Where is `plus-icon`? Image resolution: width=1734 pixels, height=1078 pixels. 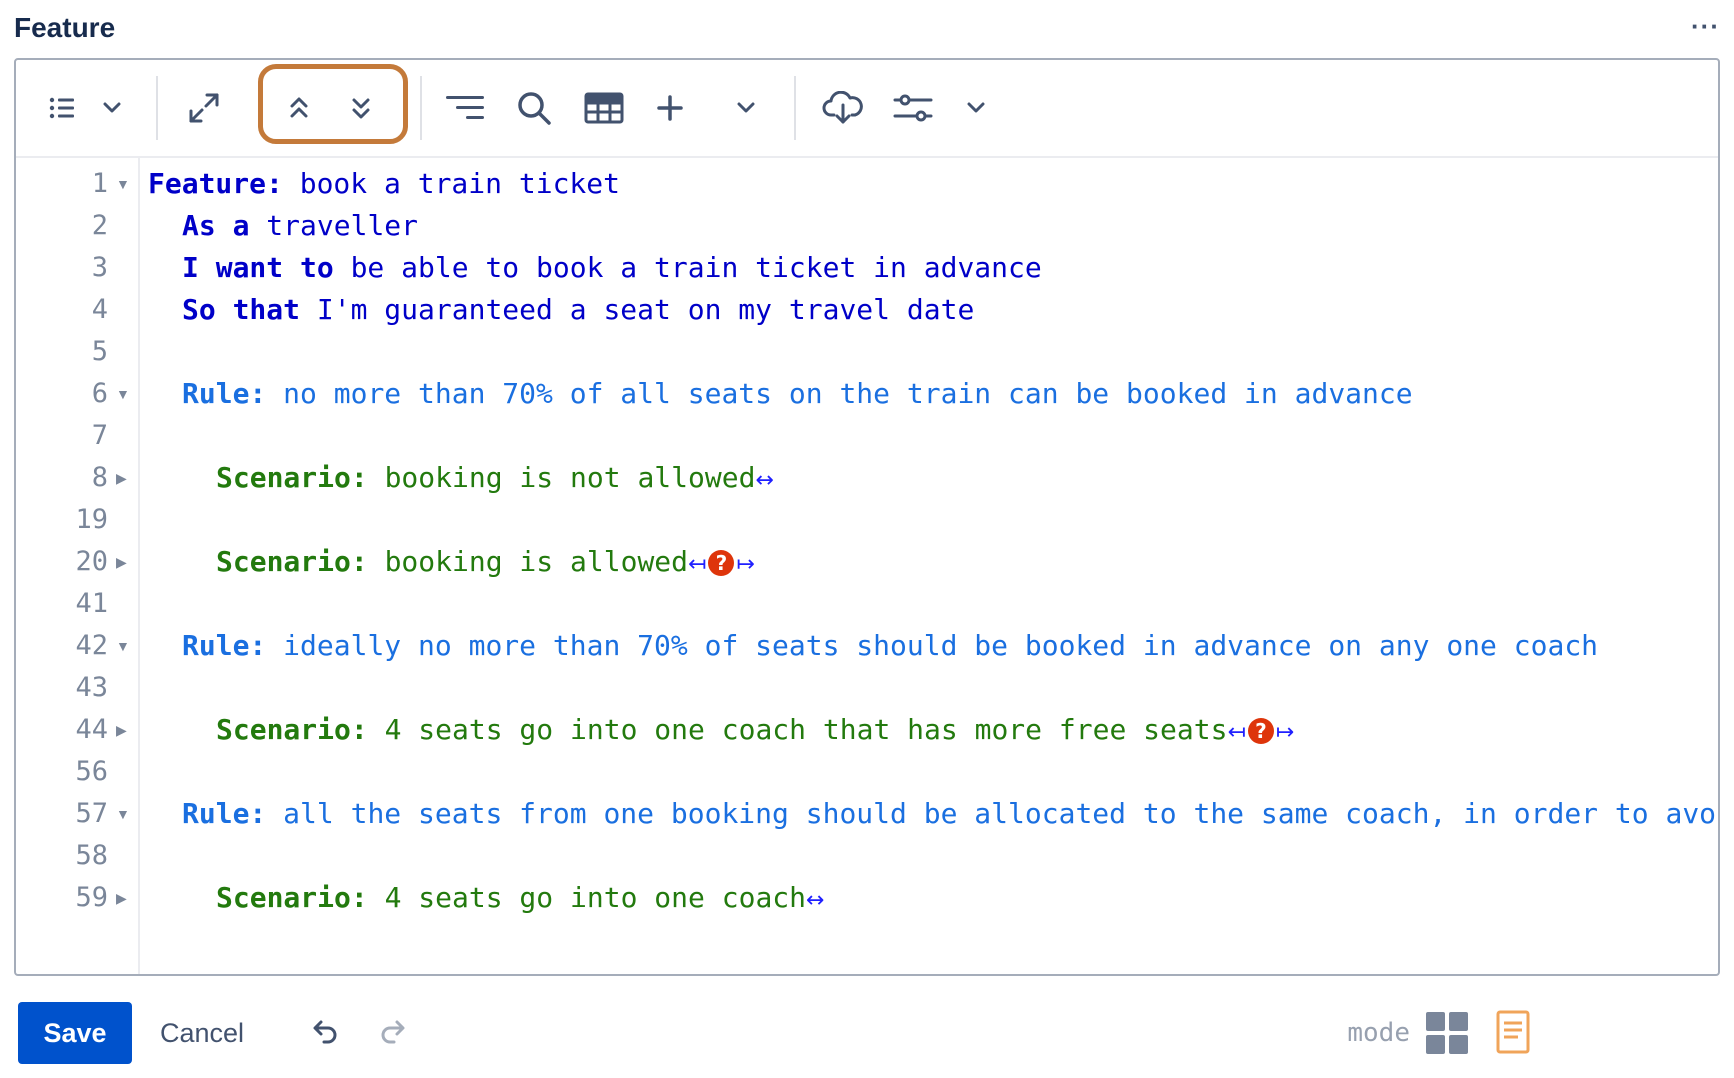 plus-icon is located at coordinates (670, 108).